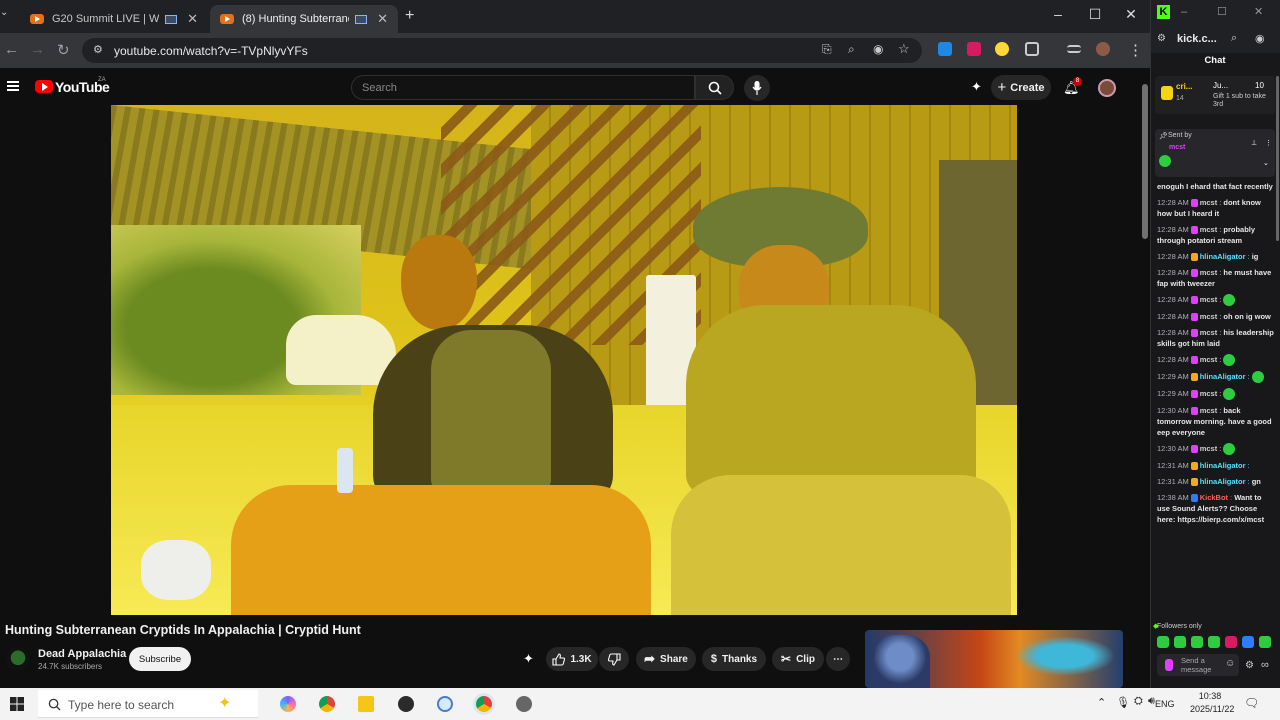  What do you see at coordinates (666, 659) in the screenshot?
I see `share-button: ➦ Share` at bounding box center [666, 659].